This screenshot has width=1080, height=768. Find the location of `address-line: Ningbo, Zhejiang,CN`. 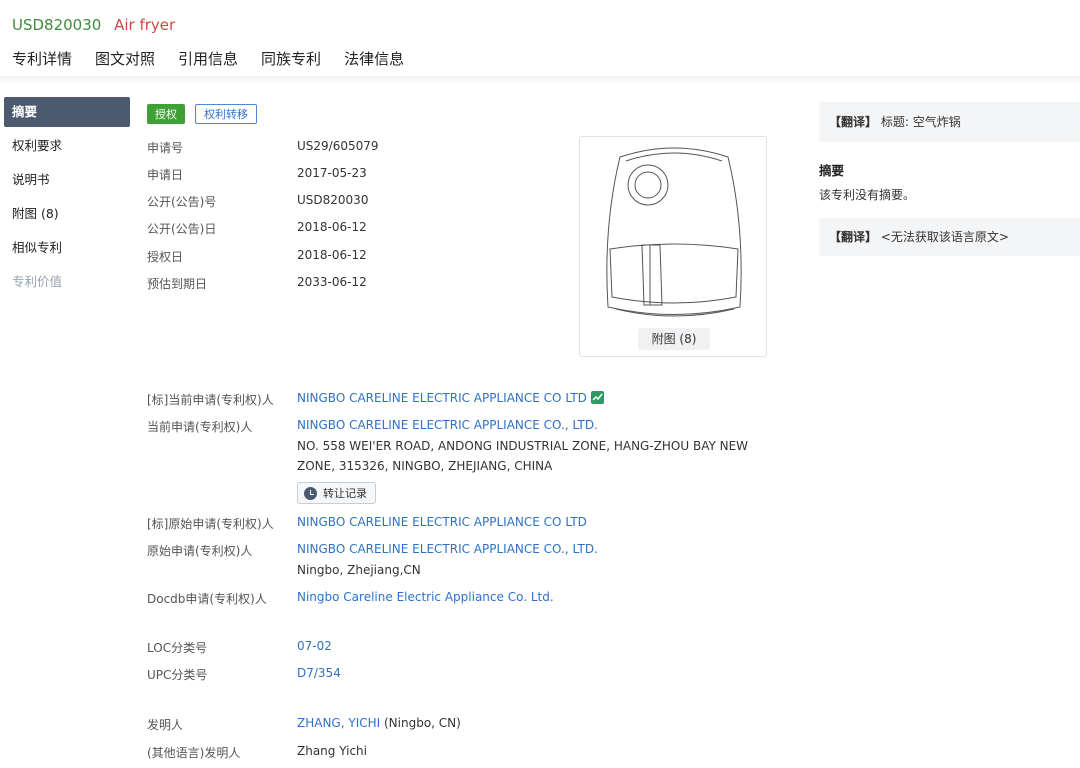

address-line: Ningbo, Zhejiang,CN is located at coordinates (359, 570).